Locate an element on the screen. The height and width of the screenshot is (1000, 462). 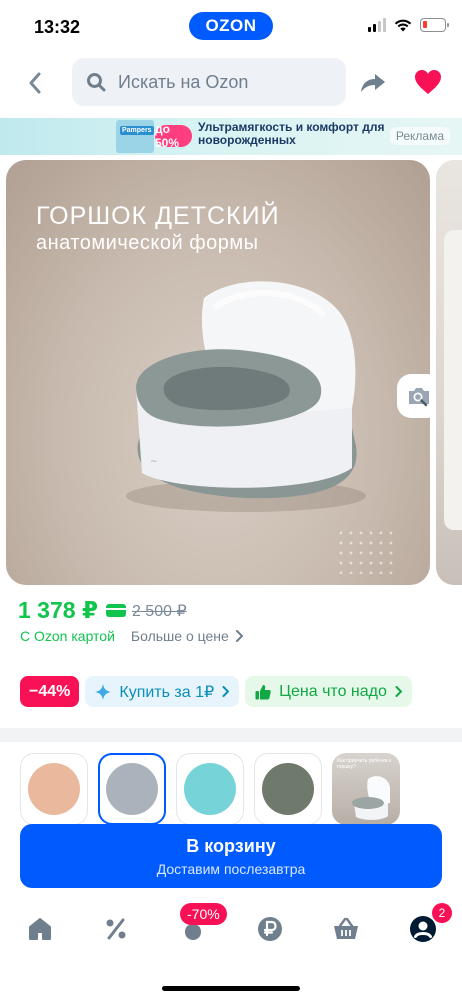
price-old: 2 500 ₽ is located at coordinates (159, 611).